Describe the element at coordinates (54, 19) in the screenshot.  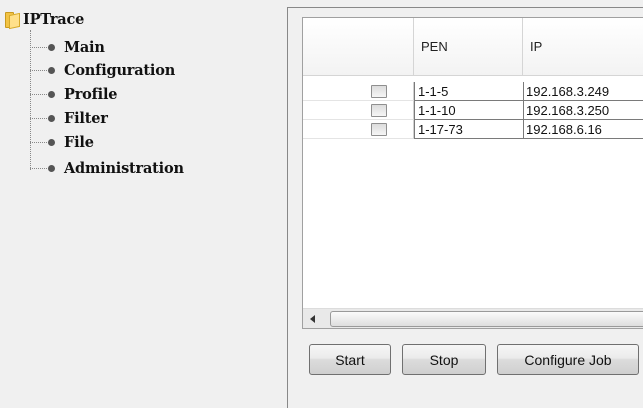
I see `tree-root-label: IPTrace` at that location.